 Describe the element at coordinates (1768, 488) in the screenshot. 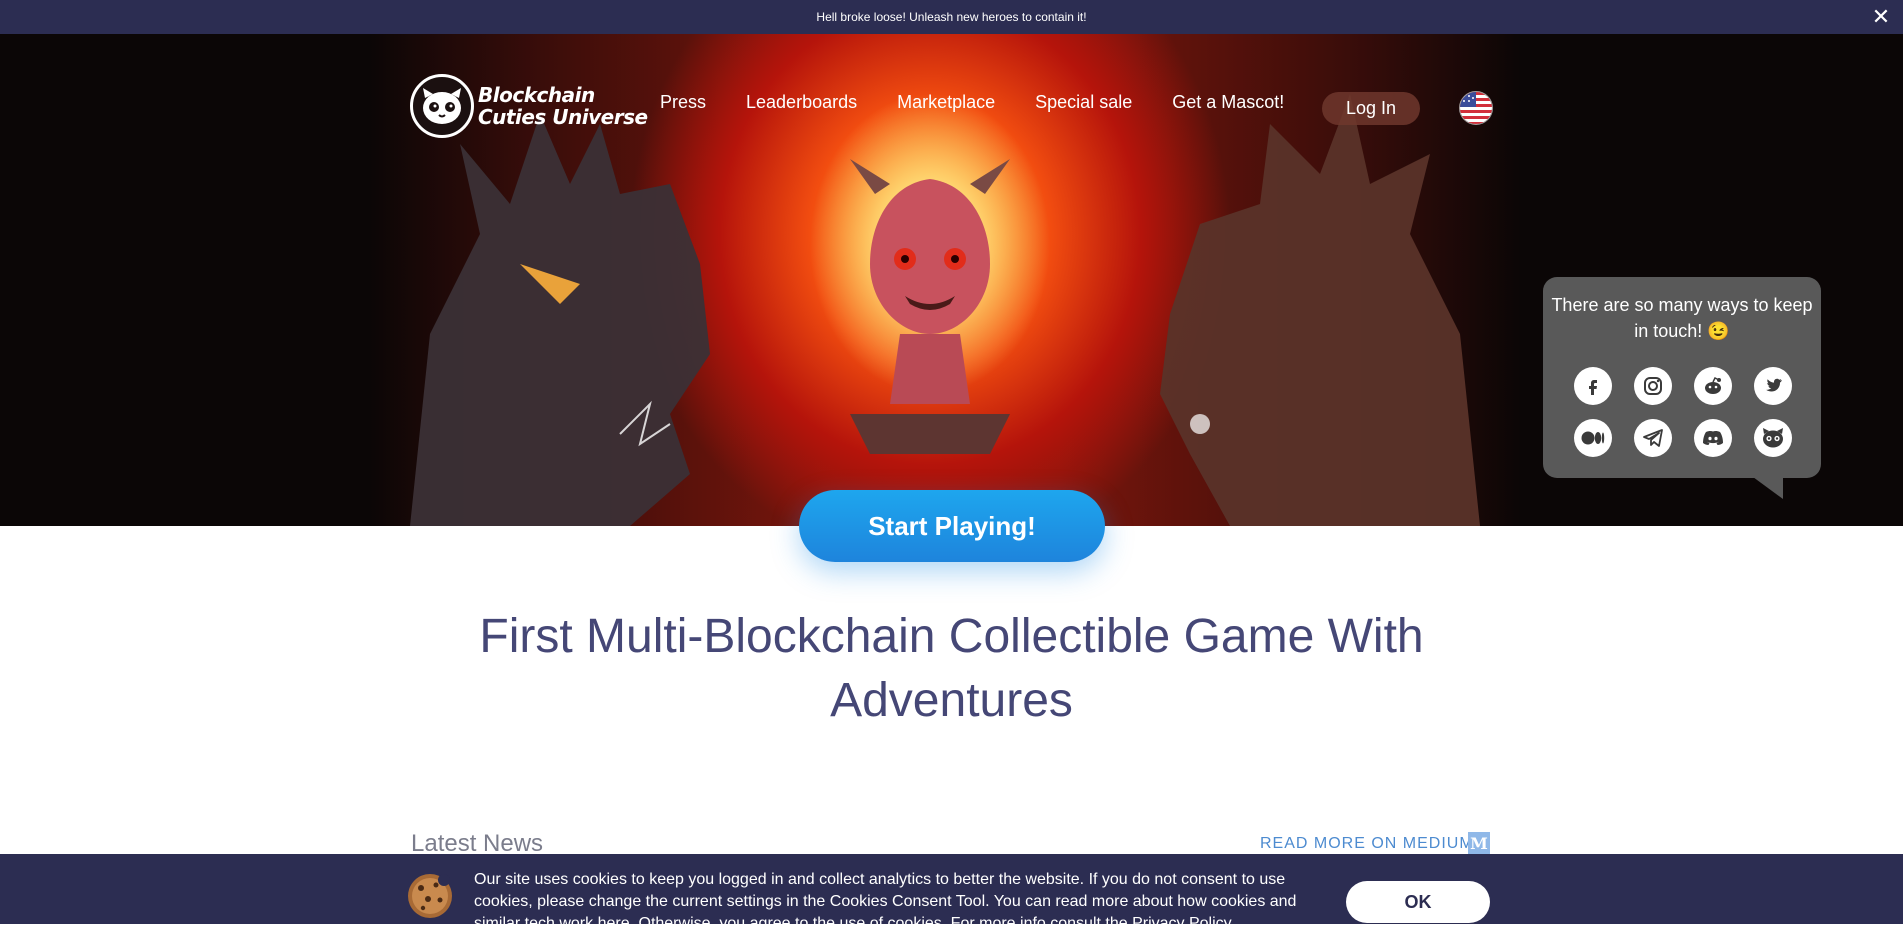

I see `social-popup-tail` at that location.